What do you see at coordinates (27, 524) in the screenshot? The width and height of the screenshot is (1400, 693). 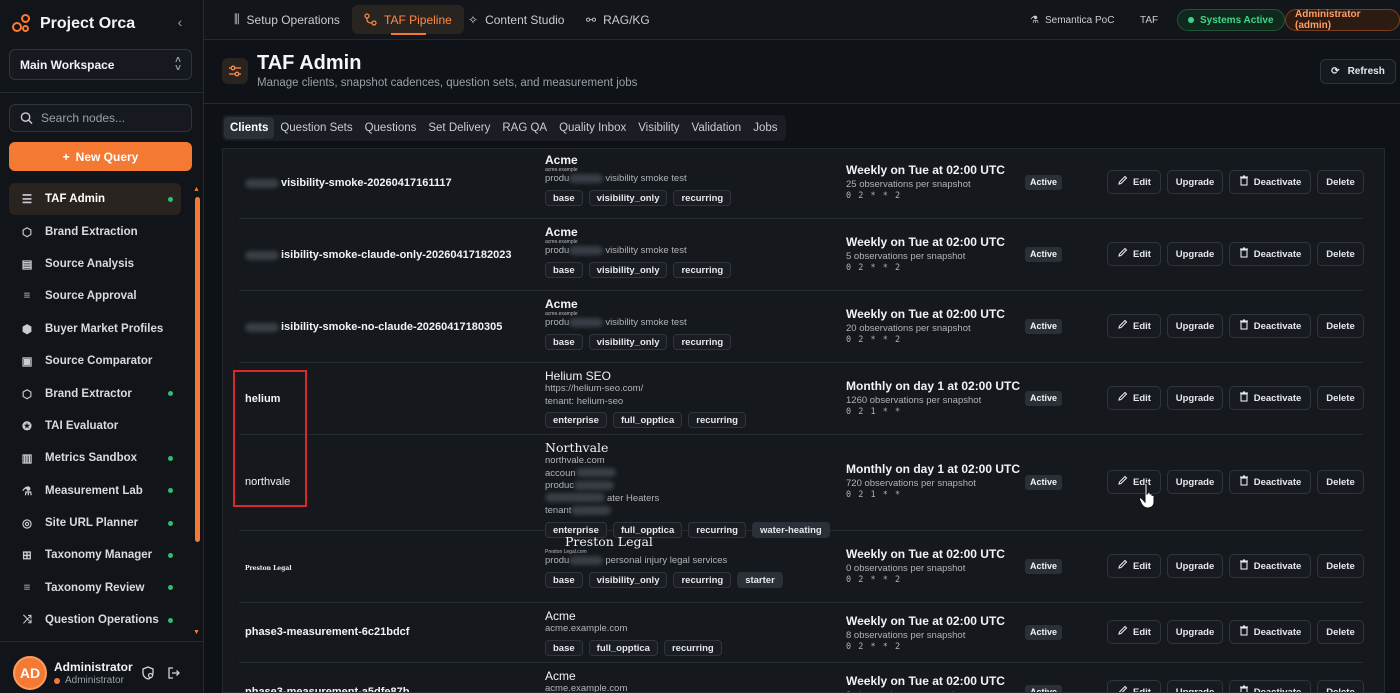 I see `globe-search-icon: ◎` at bounding box center [27, 524].